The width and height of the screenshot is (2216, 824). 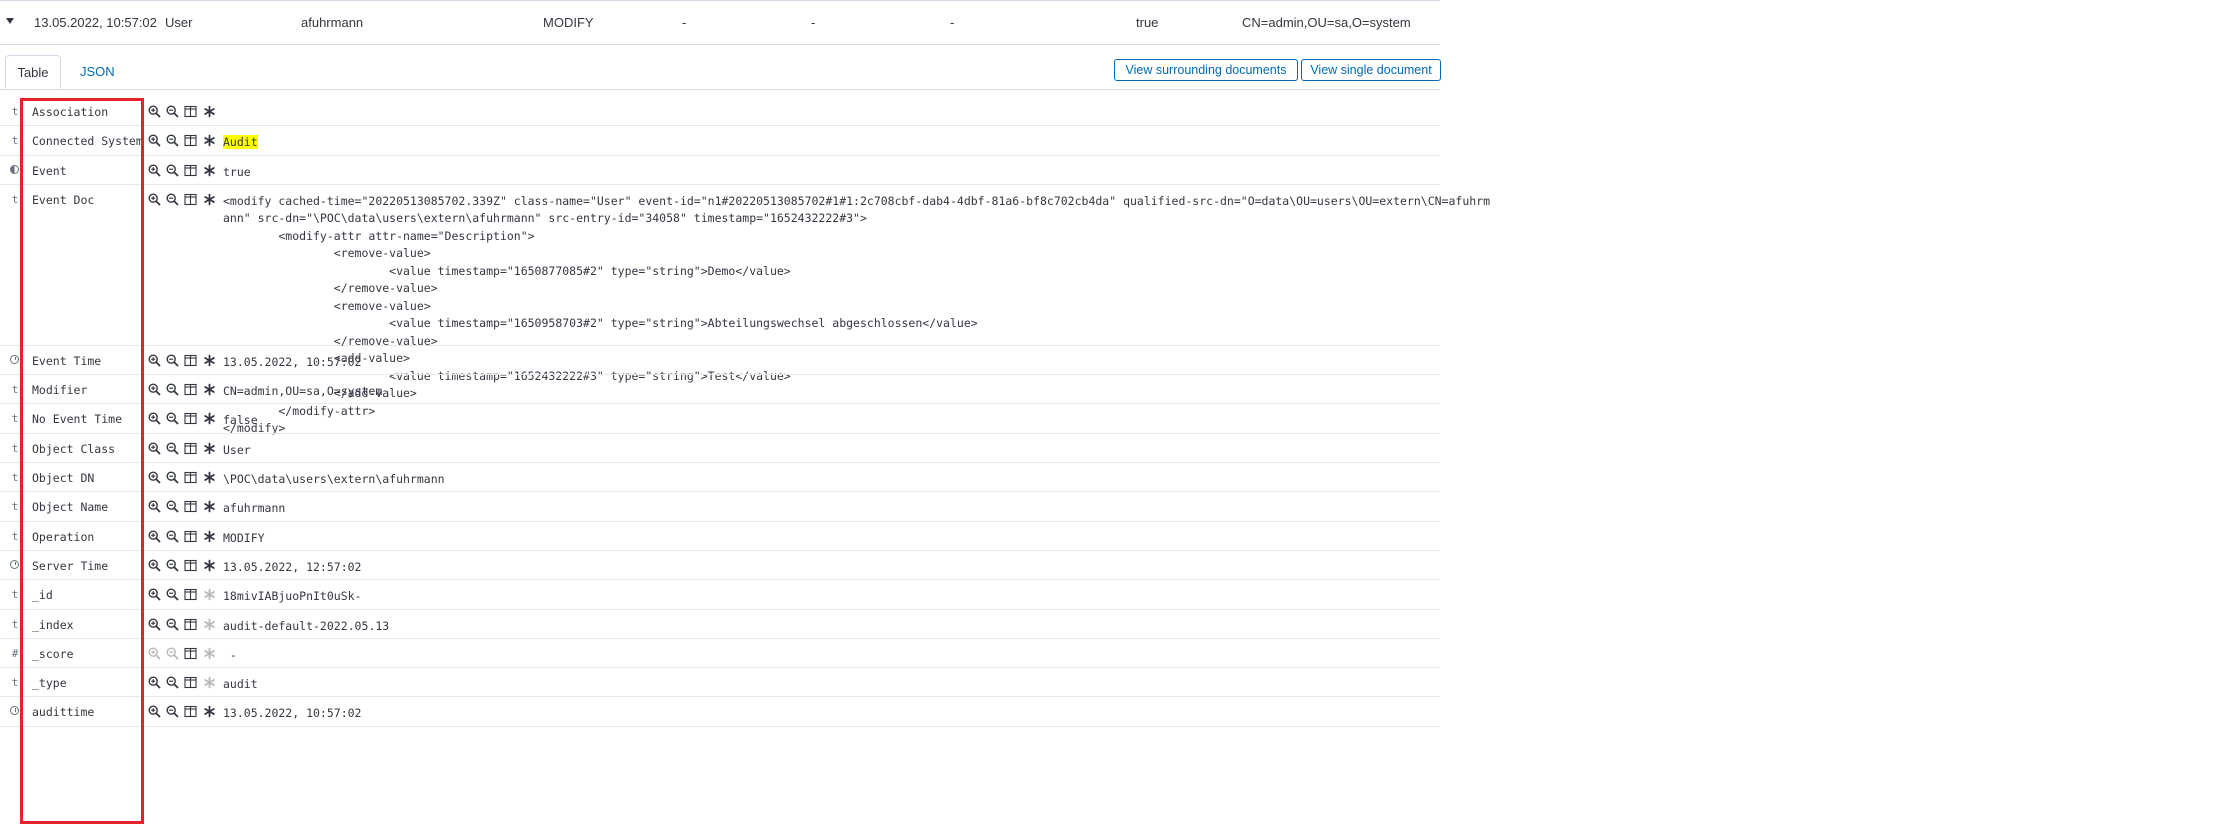 What do you see at coordinates (254, 508) in the screenshot?
I see `field-value: afuhrmann` at bounding box center [254, 508].